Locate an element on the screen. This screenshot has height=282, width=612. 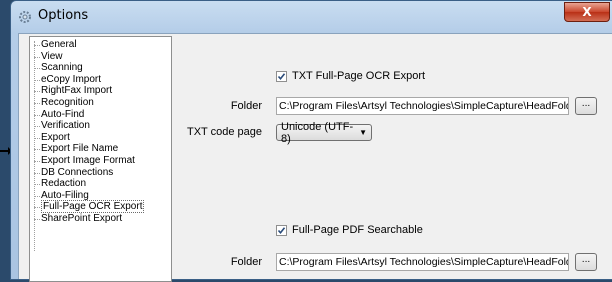
tree-item: RightFax Import is located at coordinates (100, 91).